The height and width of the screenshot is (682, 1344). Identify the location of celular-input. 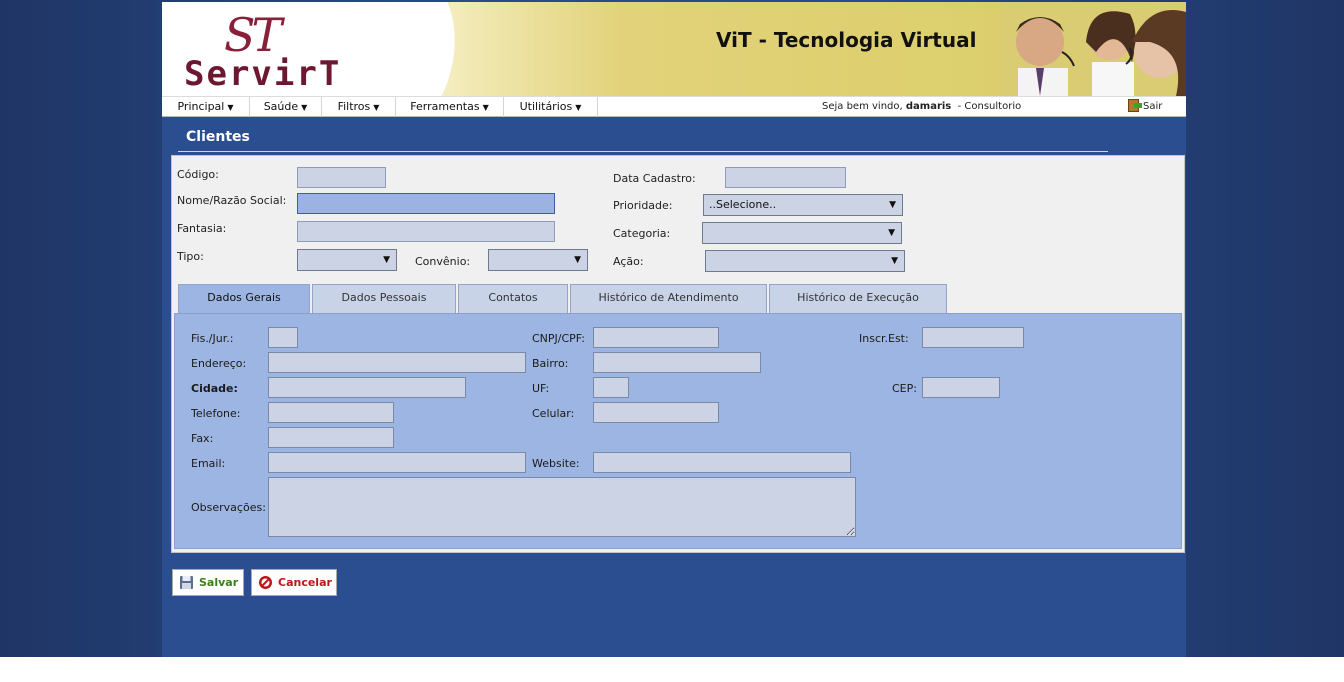
(656, 412).